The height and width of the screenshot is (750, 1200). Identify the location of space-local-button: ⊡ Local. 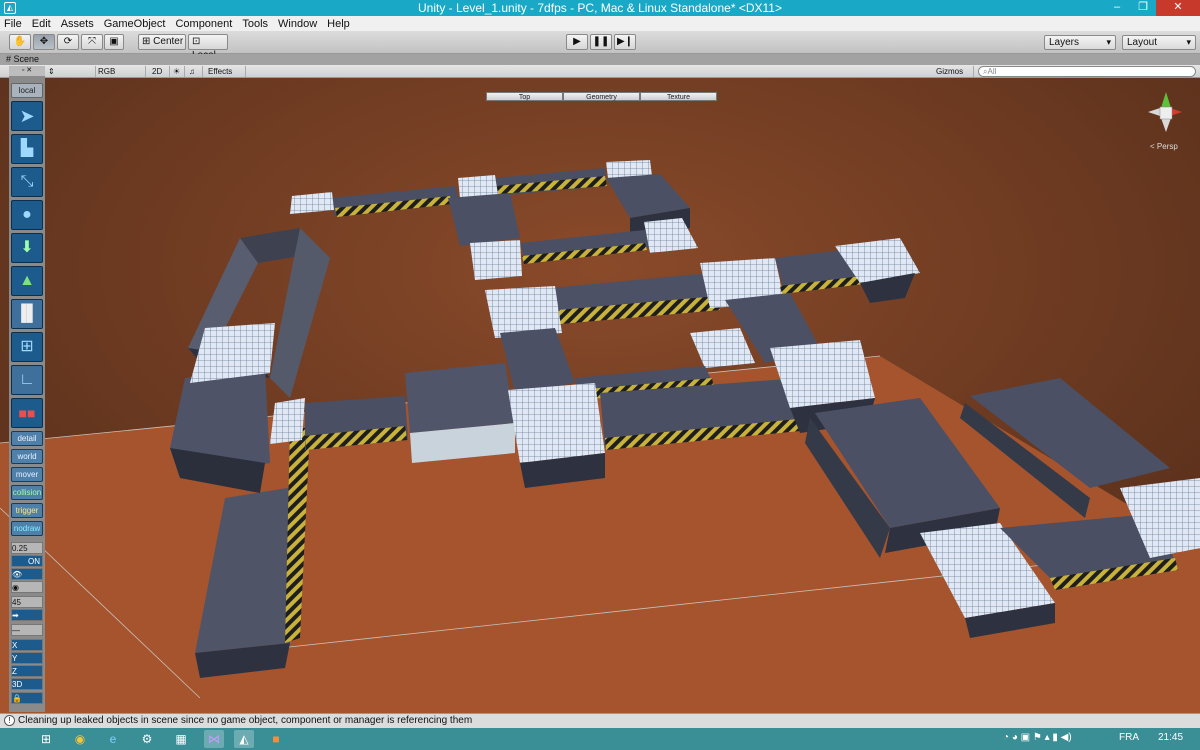
(208, 47).